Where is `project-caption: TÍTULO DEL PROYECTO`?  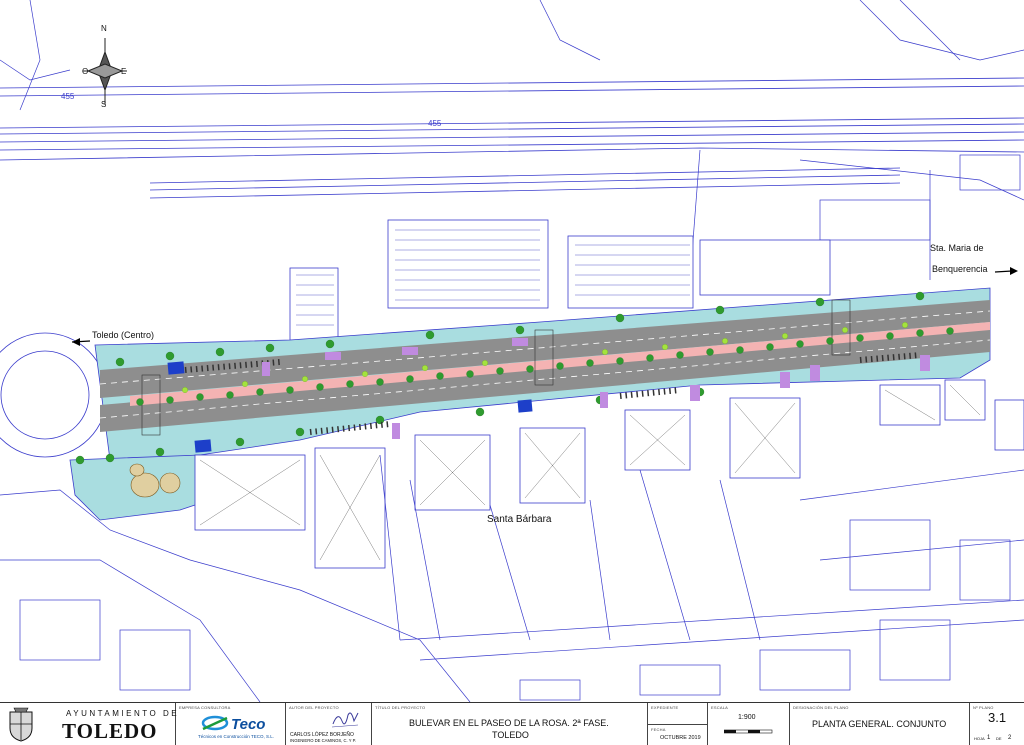
project-caption: TÍTULO DEL PROYECTO is located at coordinates (400, 707).